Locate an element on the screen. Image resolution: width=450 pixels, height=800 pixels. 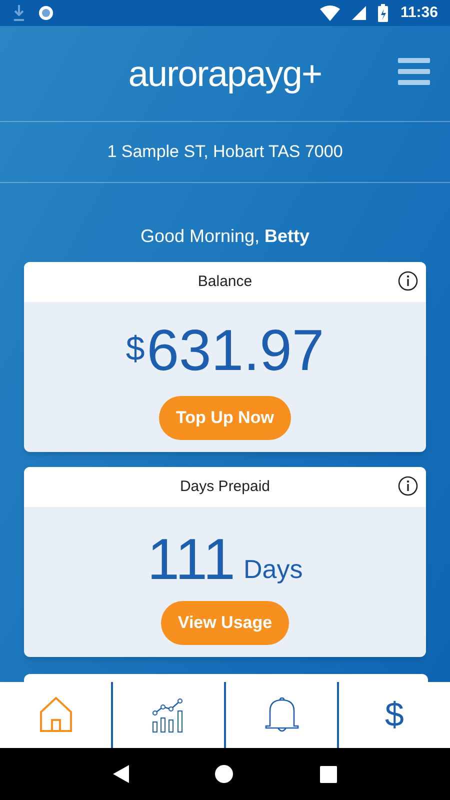
home-button-icon is located at coordinates (224, 774).